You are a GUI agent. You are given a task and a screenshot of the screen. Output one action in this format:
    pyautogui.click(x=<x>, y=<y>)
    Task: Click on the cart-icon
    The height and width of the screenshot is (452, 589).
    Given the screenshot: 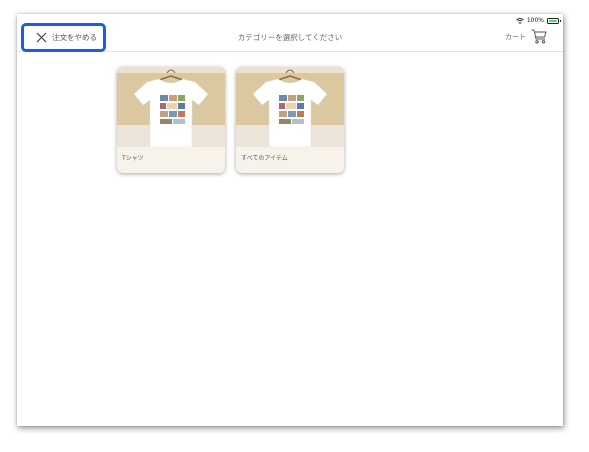 What is the action you would take?
    pyautogui.click(x=539, y=36)
    